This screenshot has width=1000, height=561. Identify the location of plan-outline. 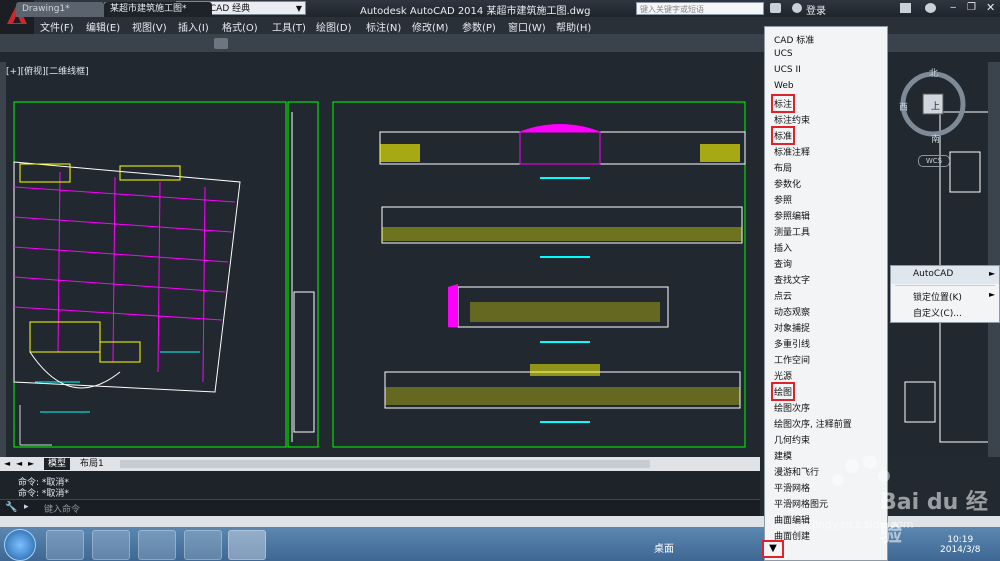
(127, 277).